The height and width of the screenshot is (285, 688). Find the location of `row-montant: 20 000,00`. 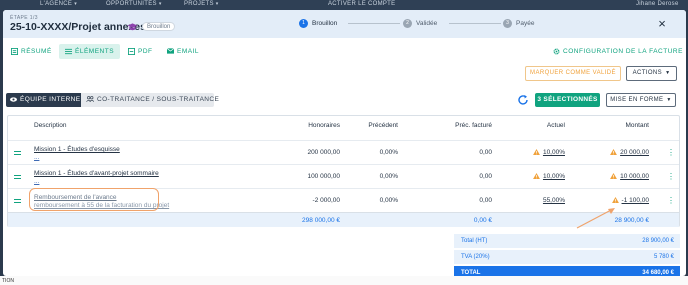

row-montant: 20 000,00 is located at coordinates (629, 152).